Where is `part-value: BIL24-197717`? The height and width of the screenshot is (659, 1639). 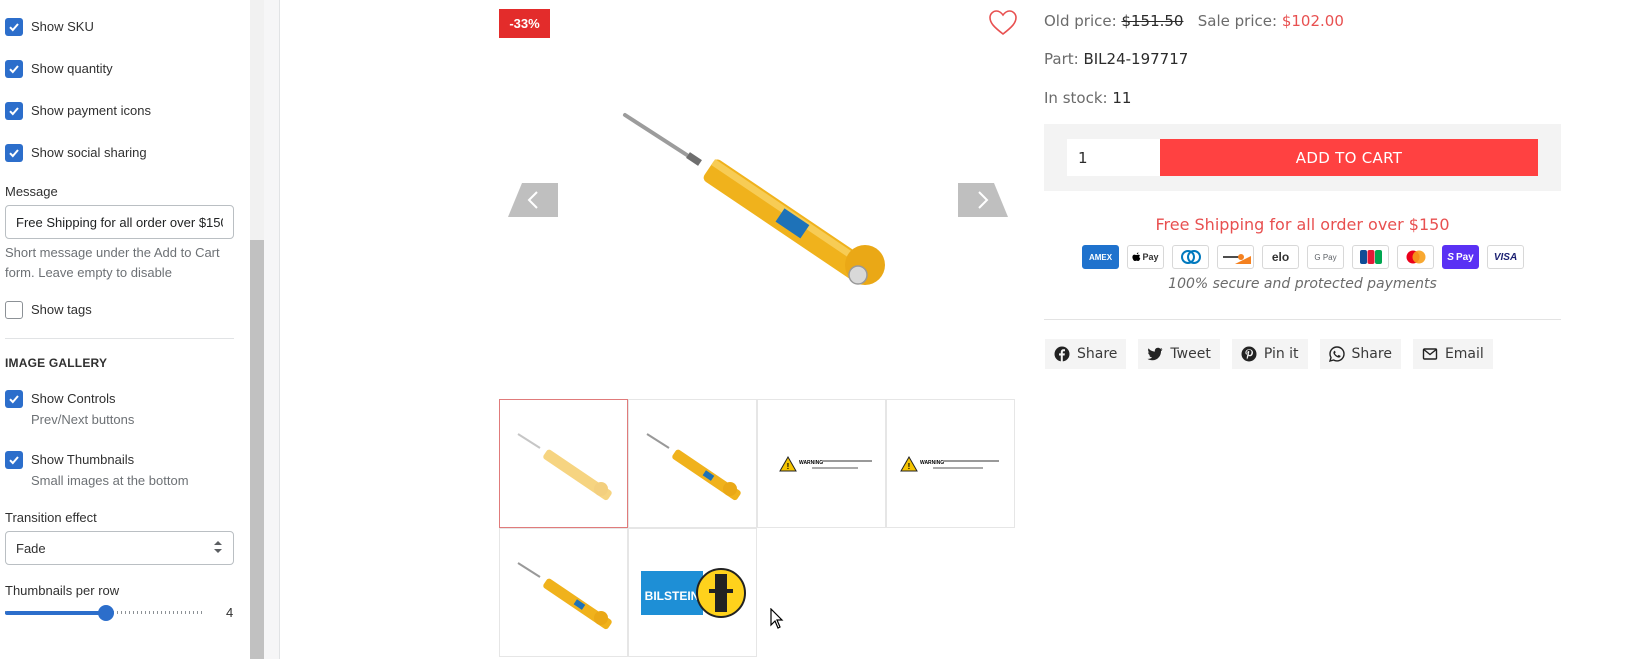
part-value: BIL24-197717 is located at coordinates (1136, 59).